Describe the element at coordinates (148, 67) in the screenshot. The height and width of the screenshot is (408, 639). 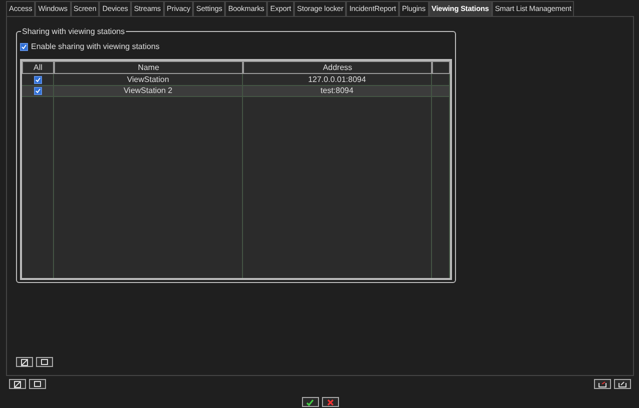
I see `name-header: Name` at that location.